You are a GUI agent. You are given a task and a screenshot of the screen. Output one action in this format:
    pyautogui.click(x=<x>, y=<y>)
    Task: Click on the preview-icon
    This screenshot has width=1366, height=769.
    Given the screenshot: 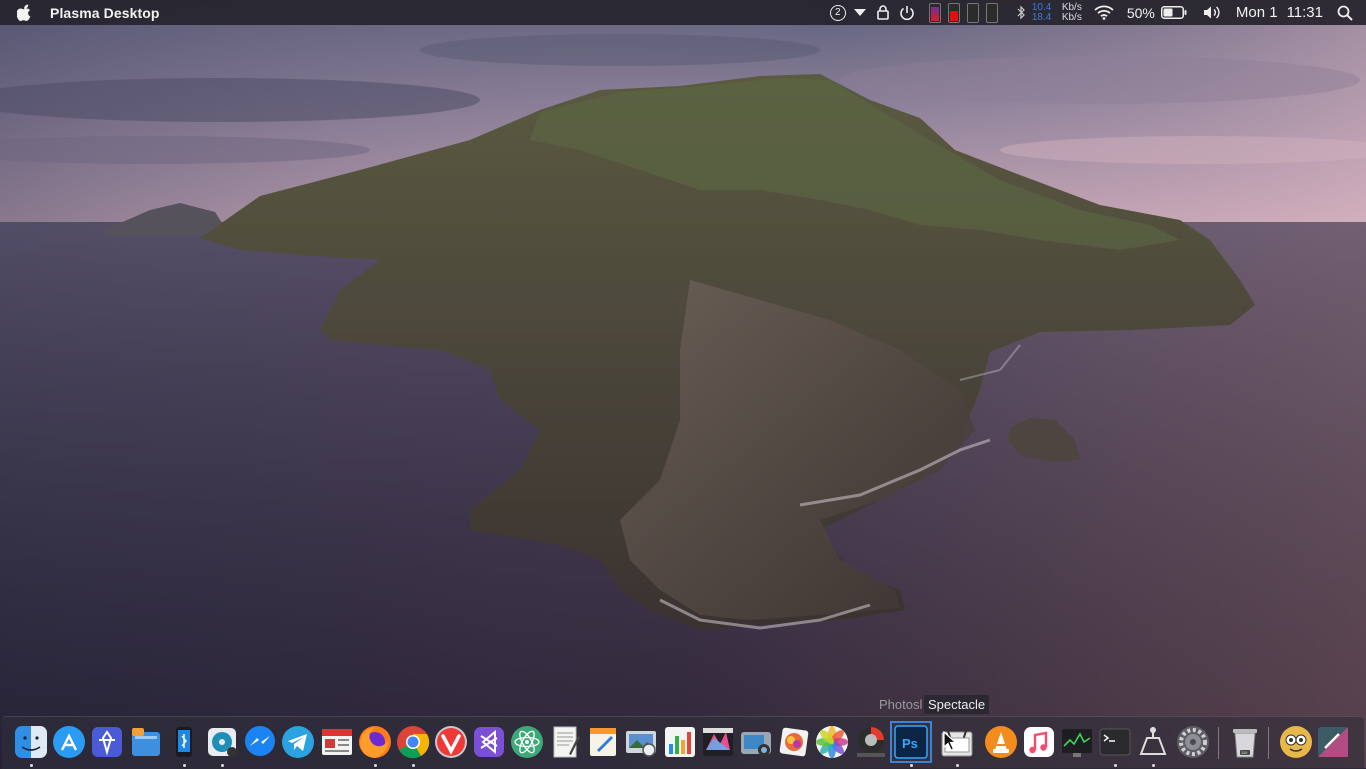 What is the action you would take?
    pyautogui.click(x=641, y=744)
    